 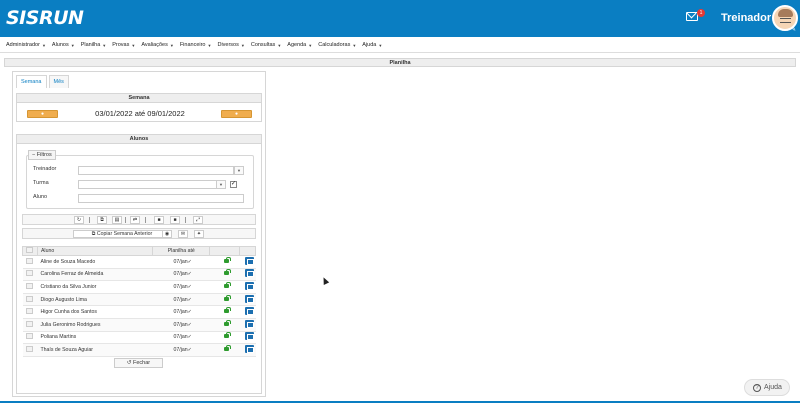 What do you see at coordinates (181, 275) in the screenshot?
I see `planilha-until-cell: 07/jan✓` at bounding box center [181, 275].